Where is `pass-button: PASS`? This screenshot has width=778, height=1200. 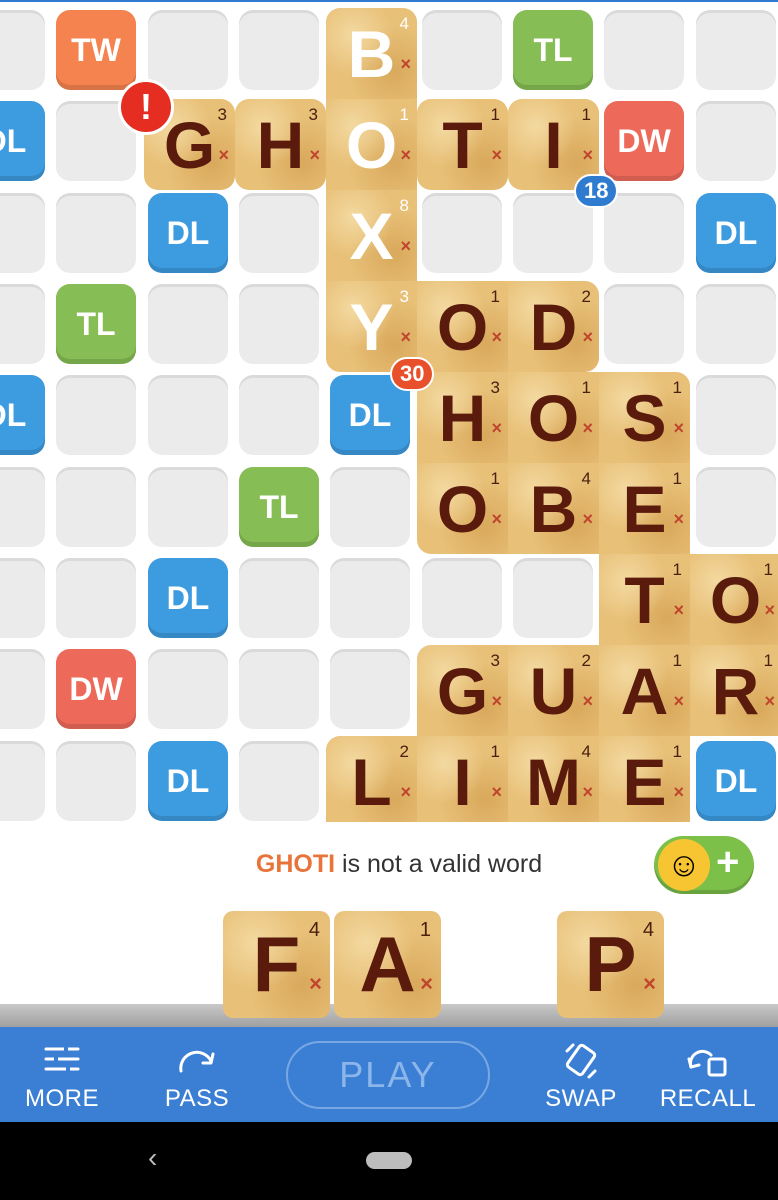 pass-button: PASS is located at coordinates (197, 1074).